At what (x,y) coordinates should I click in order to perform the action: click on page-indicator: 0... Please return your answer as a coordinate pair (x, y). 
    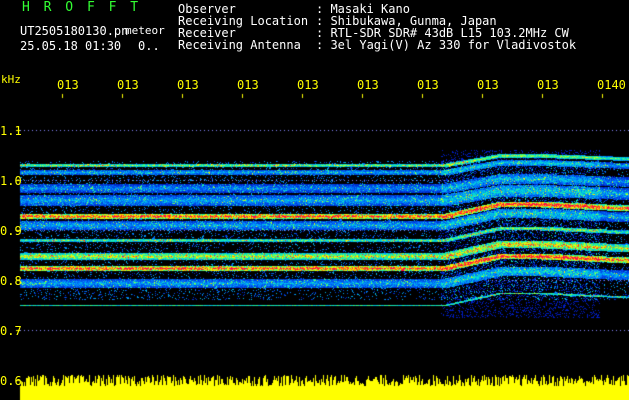
    Looking at the image, I should click on (149, 46).